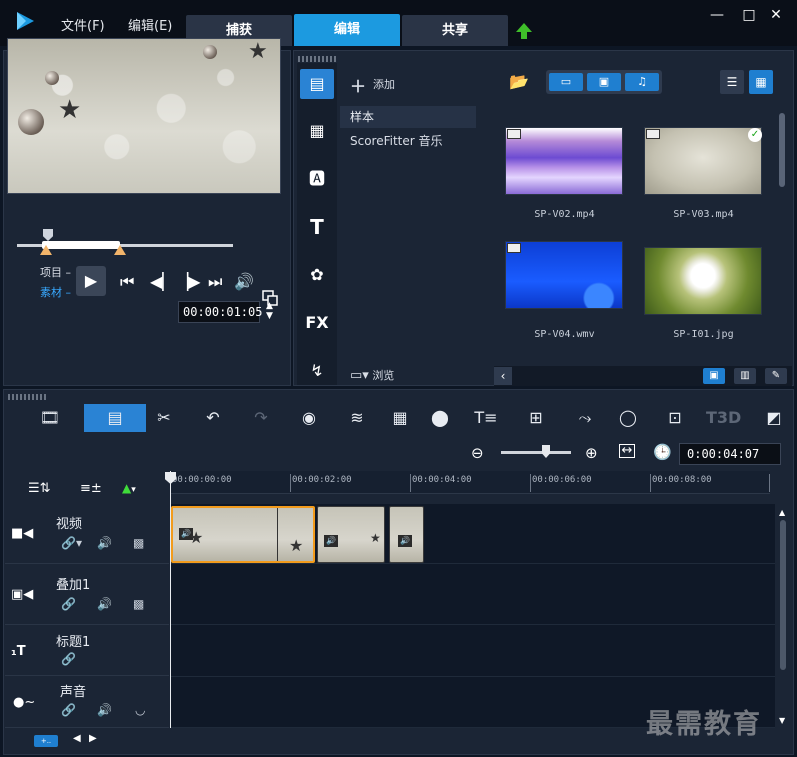 Image resolution: width=797 pixels, height=757 pixels. I want to click on scroll-down-icon: ▼, so click(782, 720).